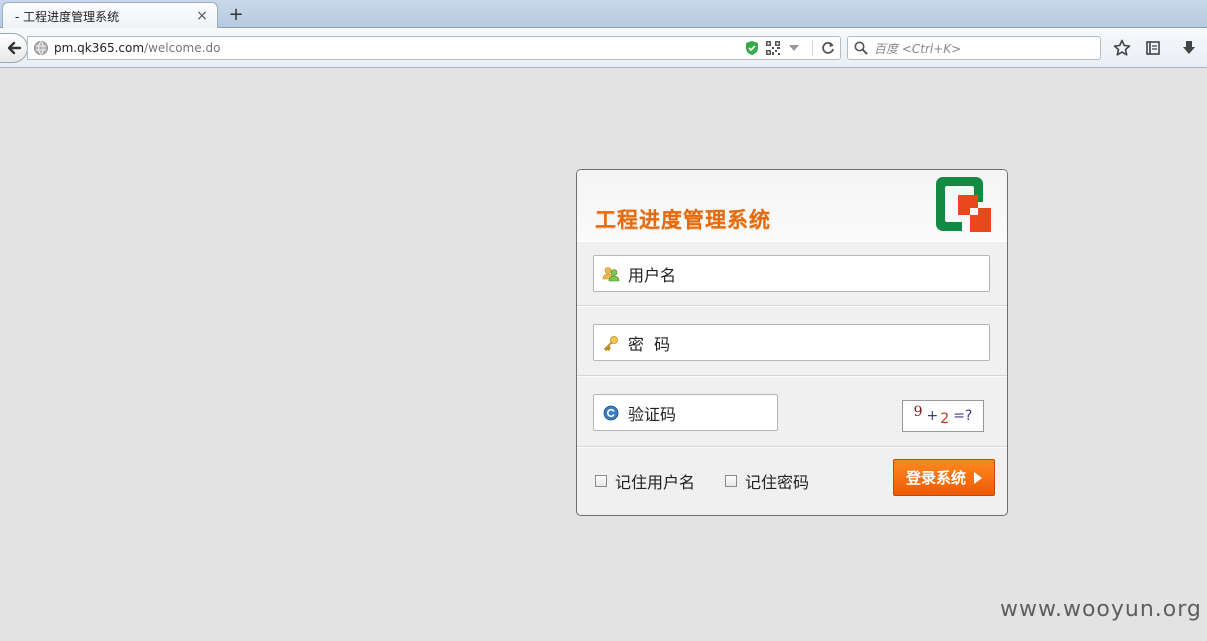  Describe the element at coordinates (99, 48) in the screenshot. I see `url-host: pm.qk365.com` at that location.